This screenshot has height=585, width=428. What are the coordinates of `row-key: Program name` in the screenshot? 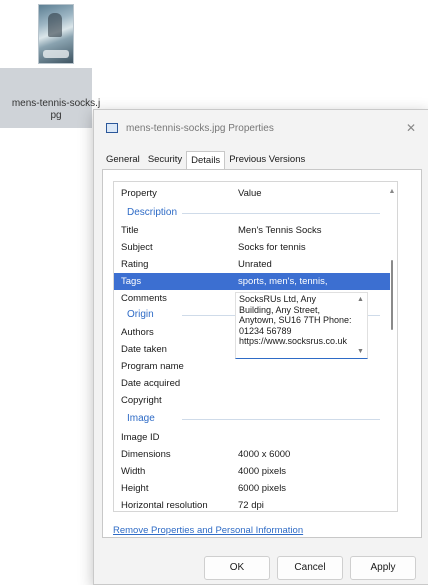 It's located at (152, 366).